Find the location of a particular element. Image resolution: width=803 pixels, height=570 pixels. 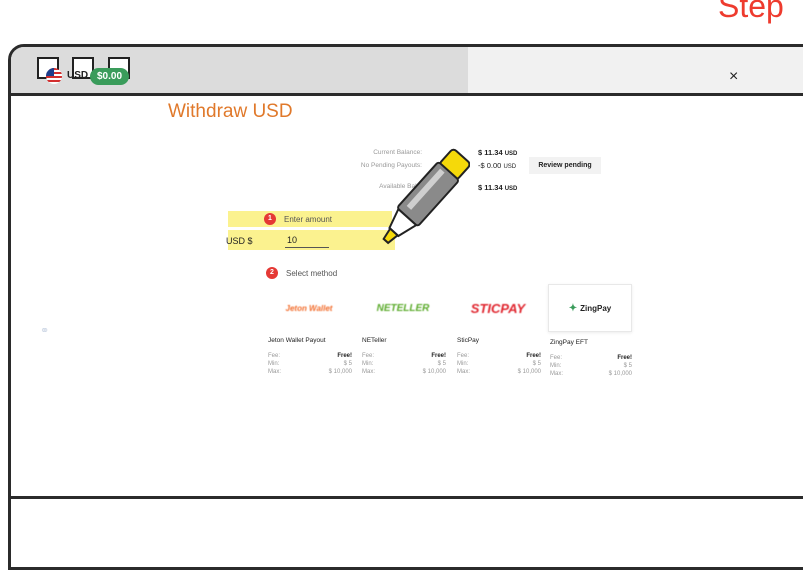

method-logo: STICPAY is located at coordinates (498, 308).